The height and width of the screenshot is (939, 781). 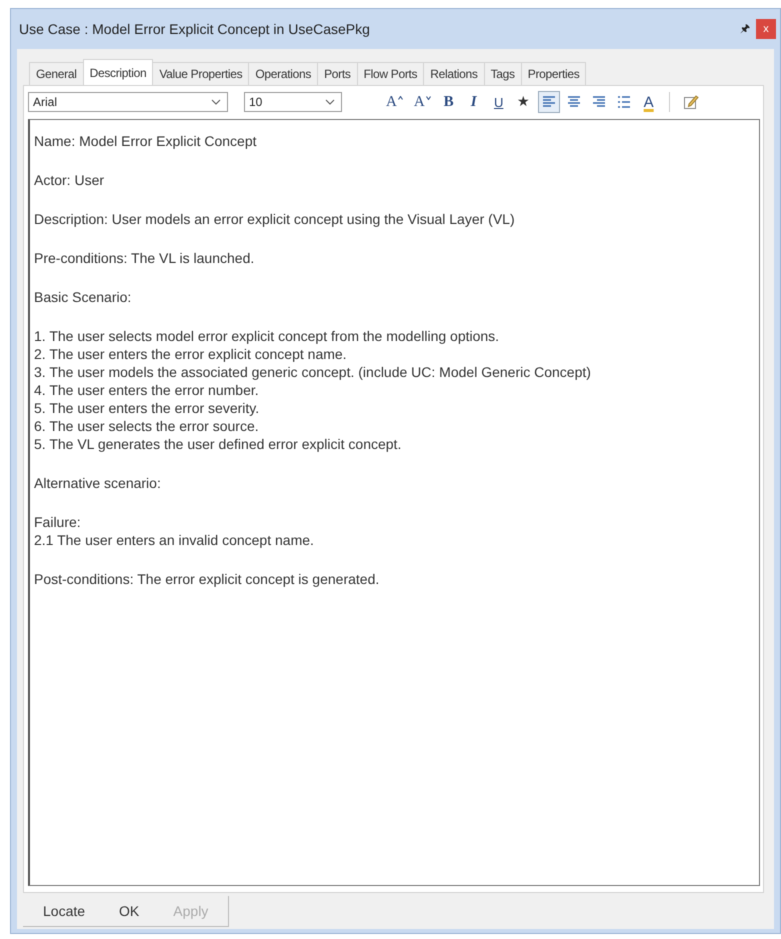 I want to click on description-text: Alternative scenario:, so click(x=98, y=483).